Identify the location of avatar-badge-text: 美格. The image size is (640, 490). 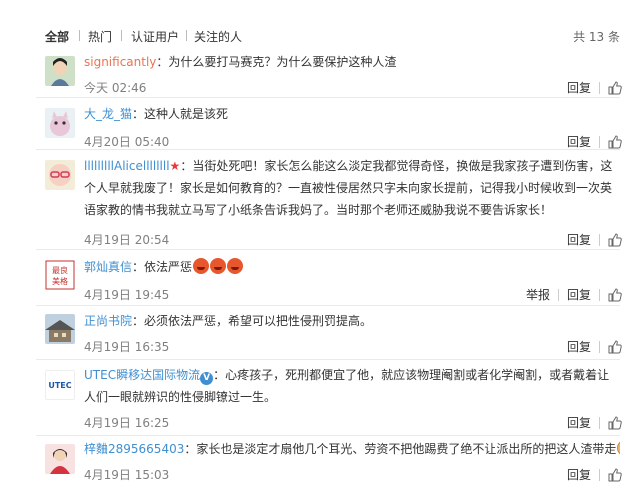
(60, 281).